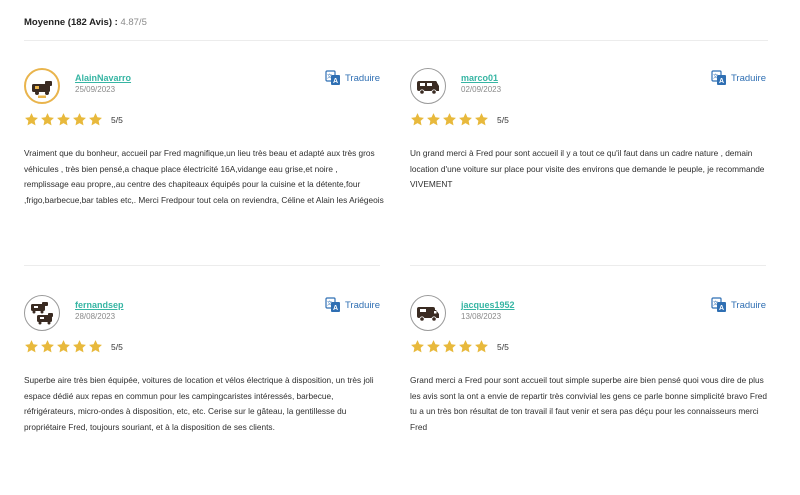  I want to click on review-date: 13/08/2023, so click(481, 316).